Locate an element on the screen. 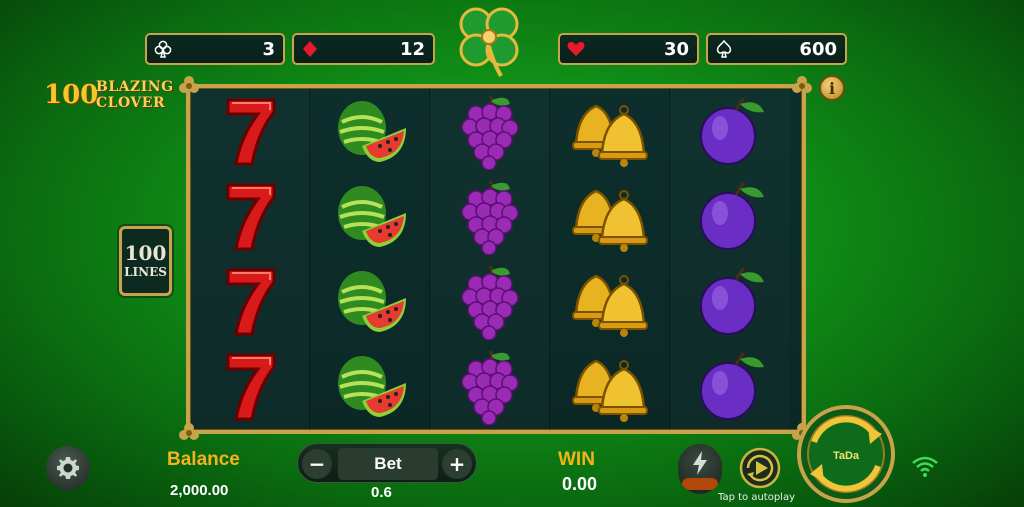 Image resolution: width=1024 pixels, height=507 pixels. lines-badge: 100 LINES is located at coordinates (145, 261).